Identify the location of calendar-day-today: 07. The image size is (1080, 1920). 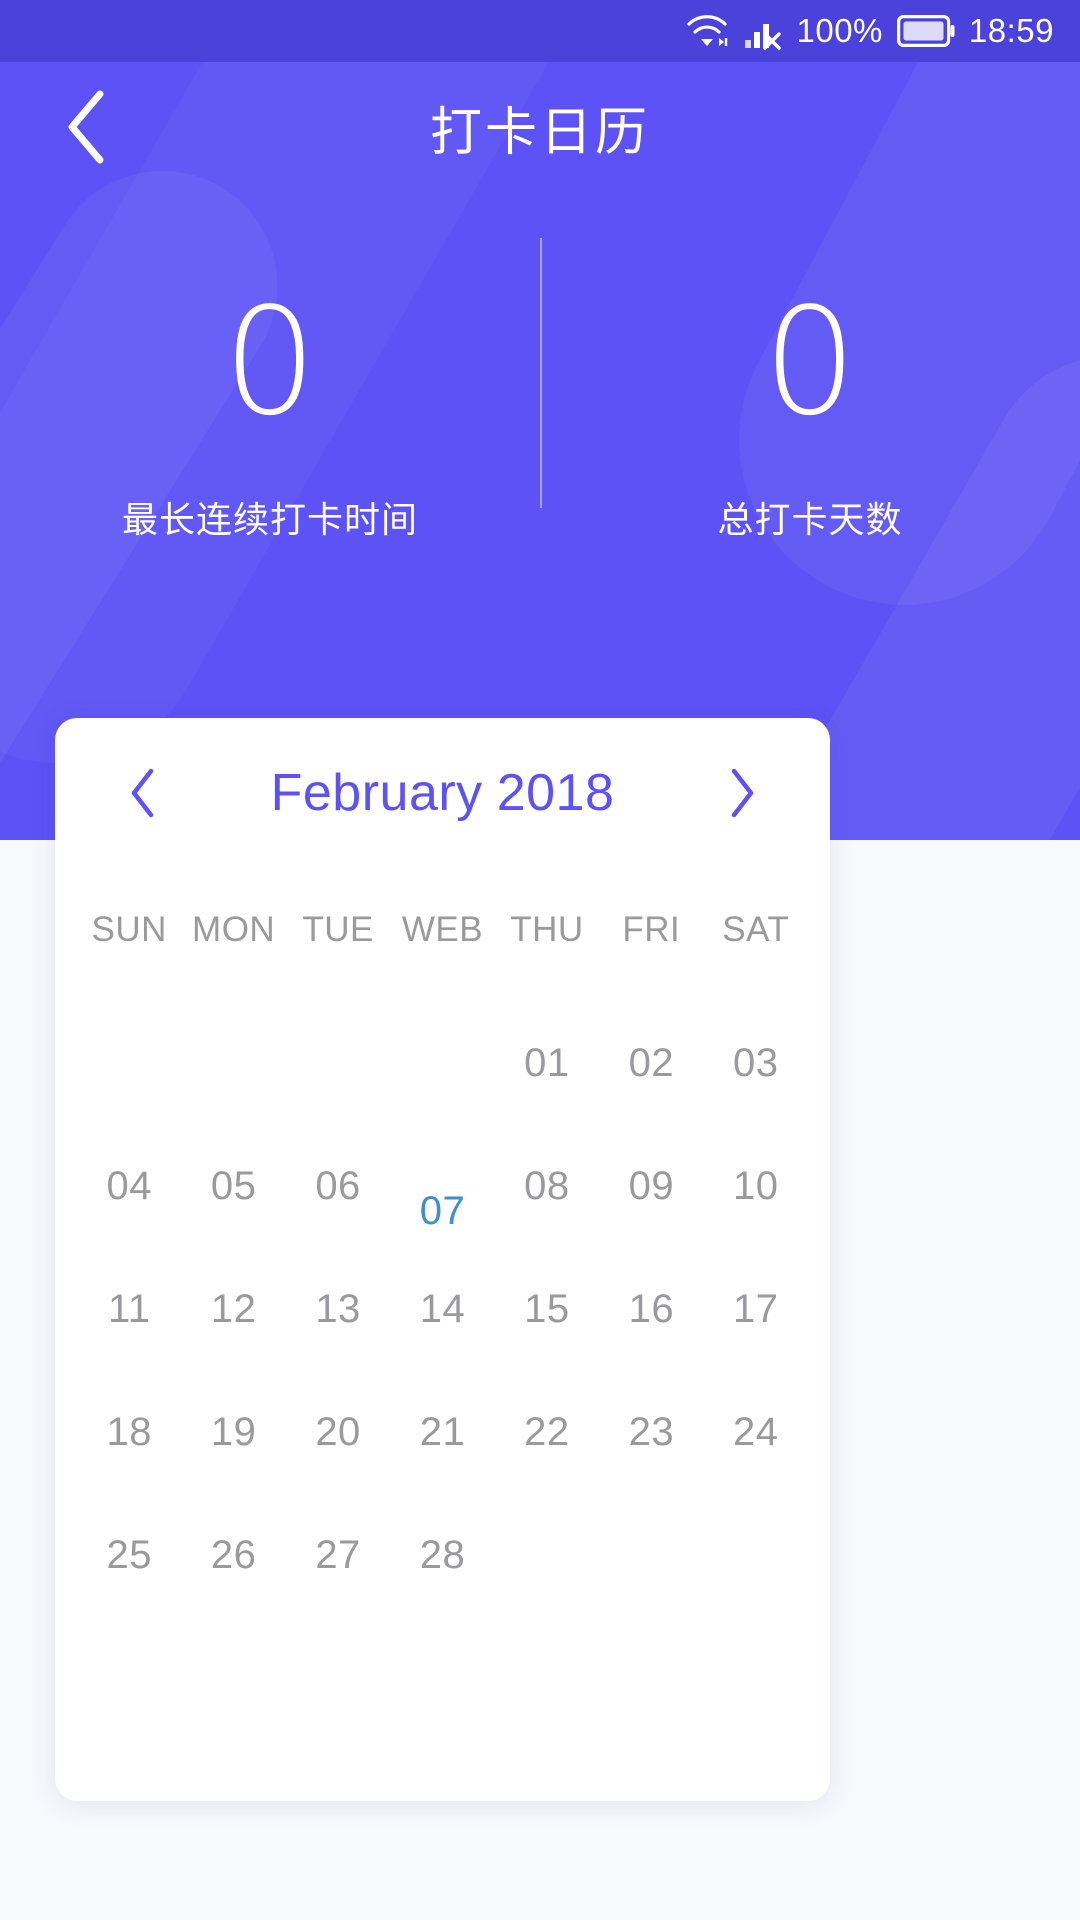
(442, 1186).